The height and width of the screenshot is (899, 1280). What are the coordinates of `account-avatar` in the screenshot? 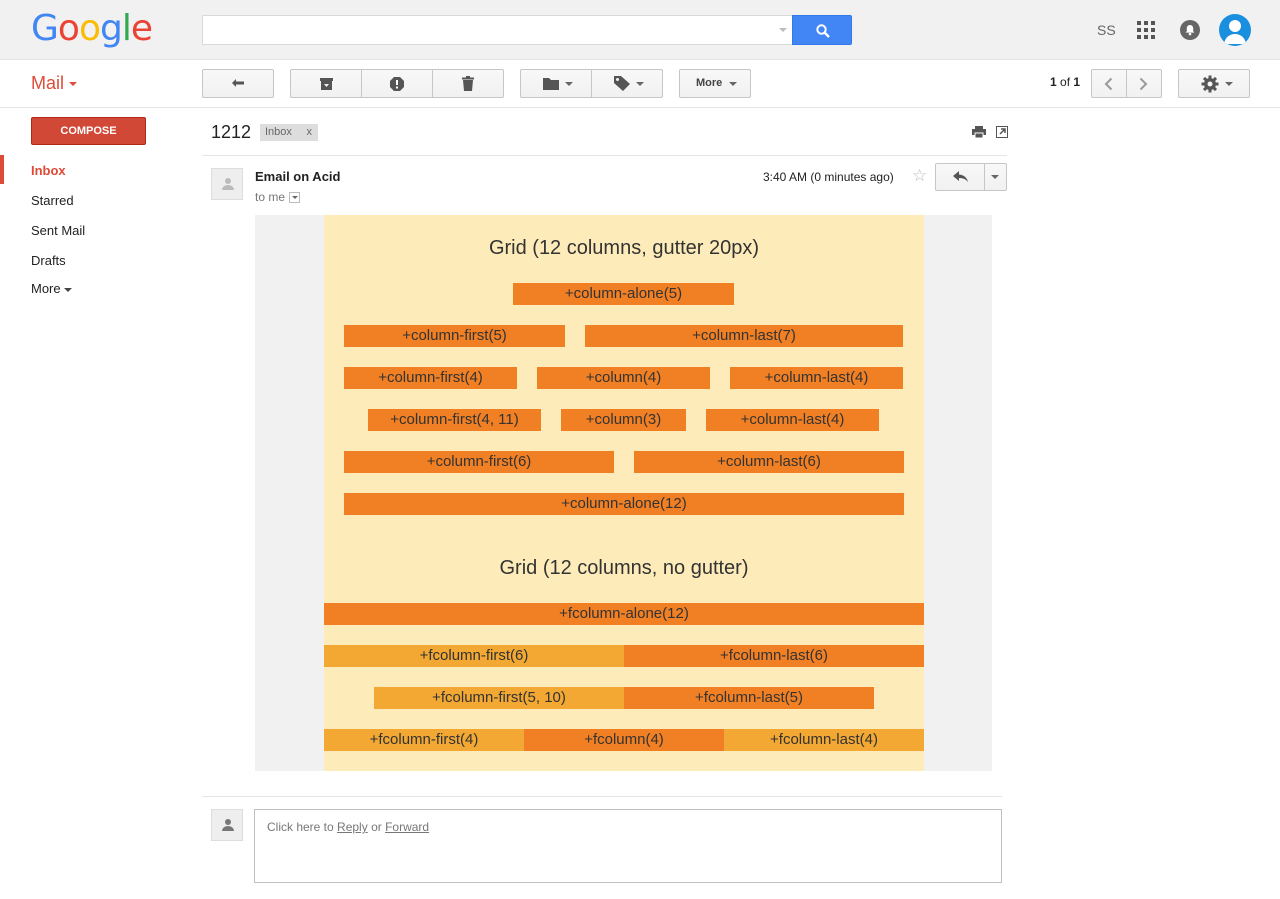 It's located at (1235, 30).